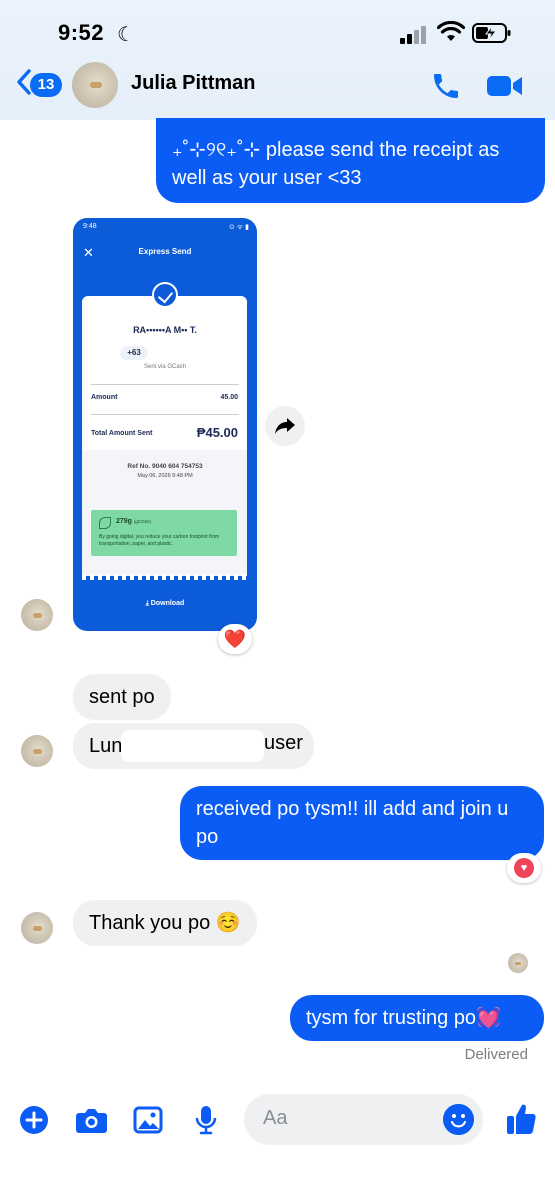  I want to click on message-bubble-sent: received po tysm!! ill add and join u po, so click(362, 823).